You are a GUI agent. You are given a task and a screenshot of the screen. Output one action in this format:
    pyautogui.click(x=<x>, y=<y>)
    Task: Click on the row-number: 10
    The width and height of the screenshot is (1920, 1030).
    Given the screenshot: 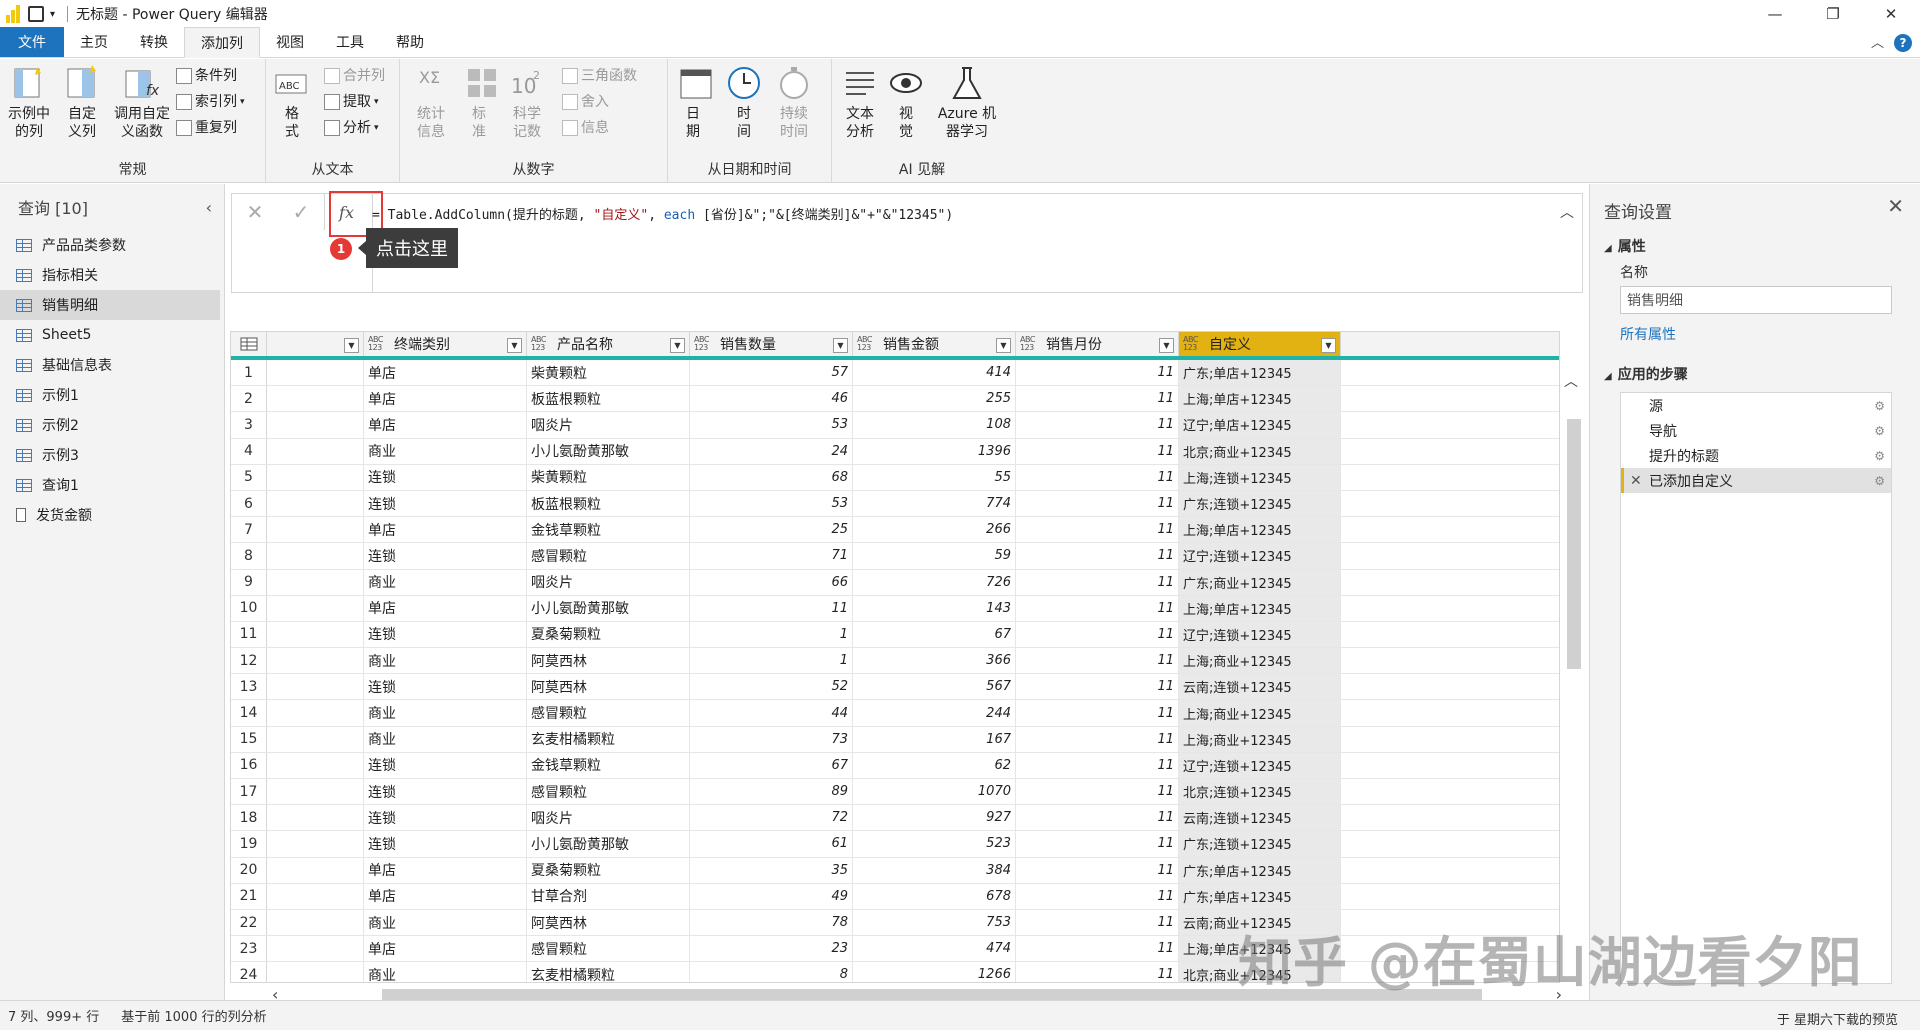 What is the action you would take?
    pyautogui.click(x=249, y=608)
    